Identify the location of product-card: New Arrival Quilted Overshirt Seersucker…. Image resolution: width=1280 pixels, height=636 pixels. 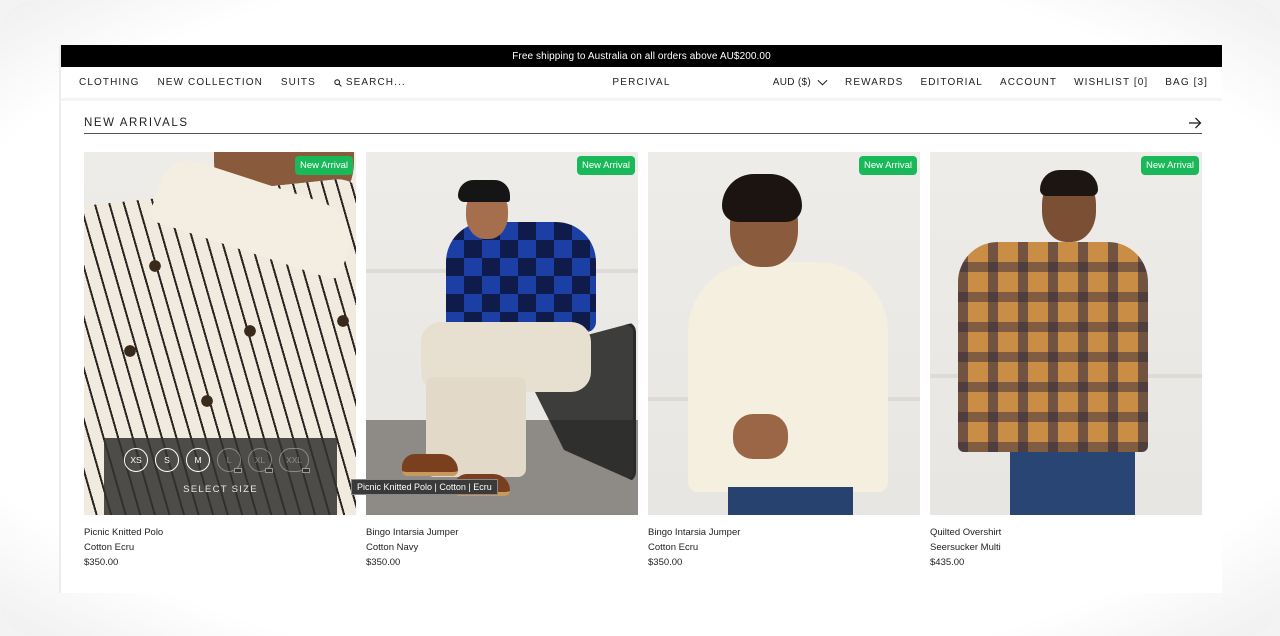
(1066, 361).